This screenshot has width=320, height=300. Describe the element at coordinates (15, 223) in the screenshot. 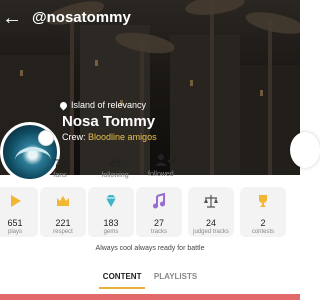

I see `stat-value: 651` at that location.